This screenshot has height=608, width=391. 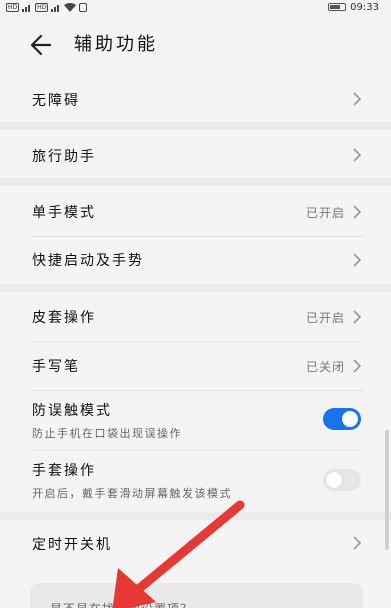 What do you see at coordinates (64, 157) in the screenshot?
I see `setting-label: 旅行助手` at bounding box center [64, 157].